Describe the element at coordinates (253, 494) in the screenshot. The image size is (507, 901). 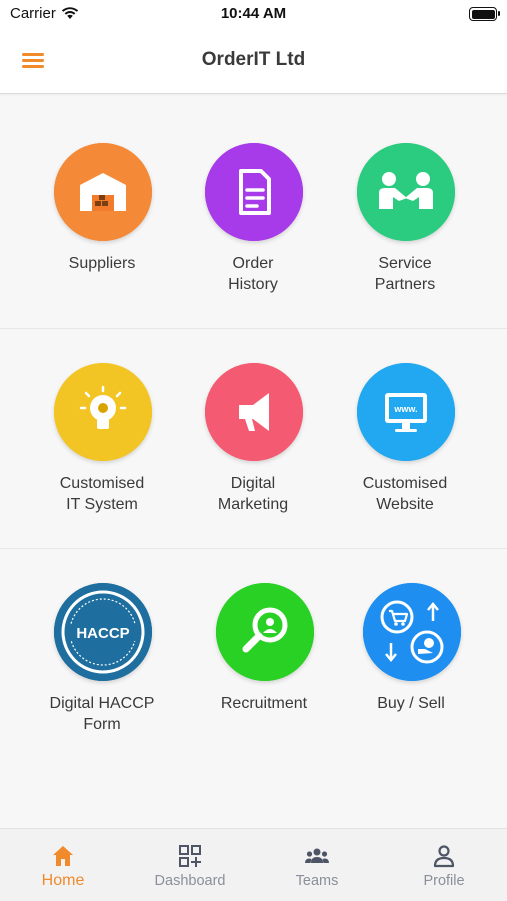
I see `tile-label: Digital Marketing` at that location.